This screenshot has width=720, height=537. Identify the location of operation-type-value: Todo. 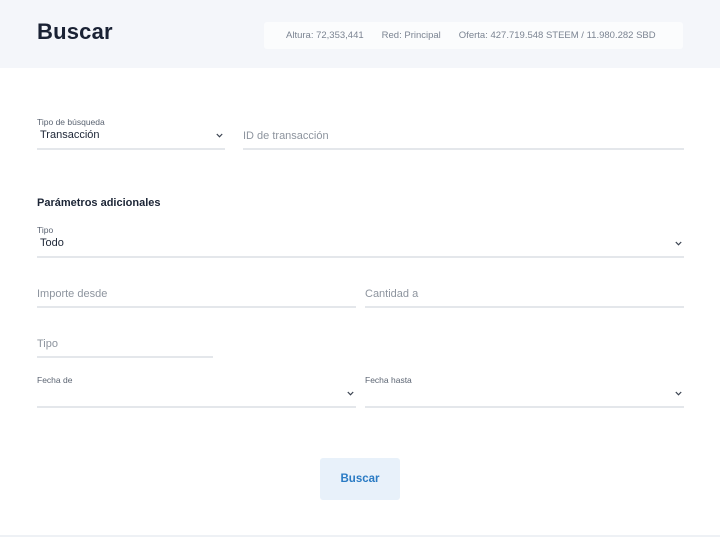
(52, 243).